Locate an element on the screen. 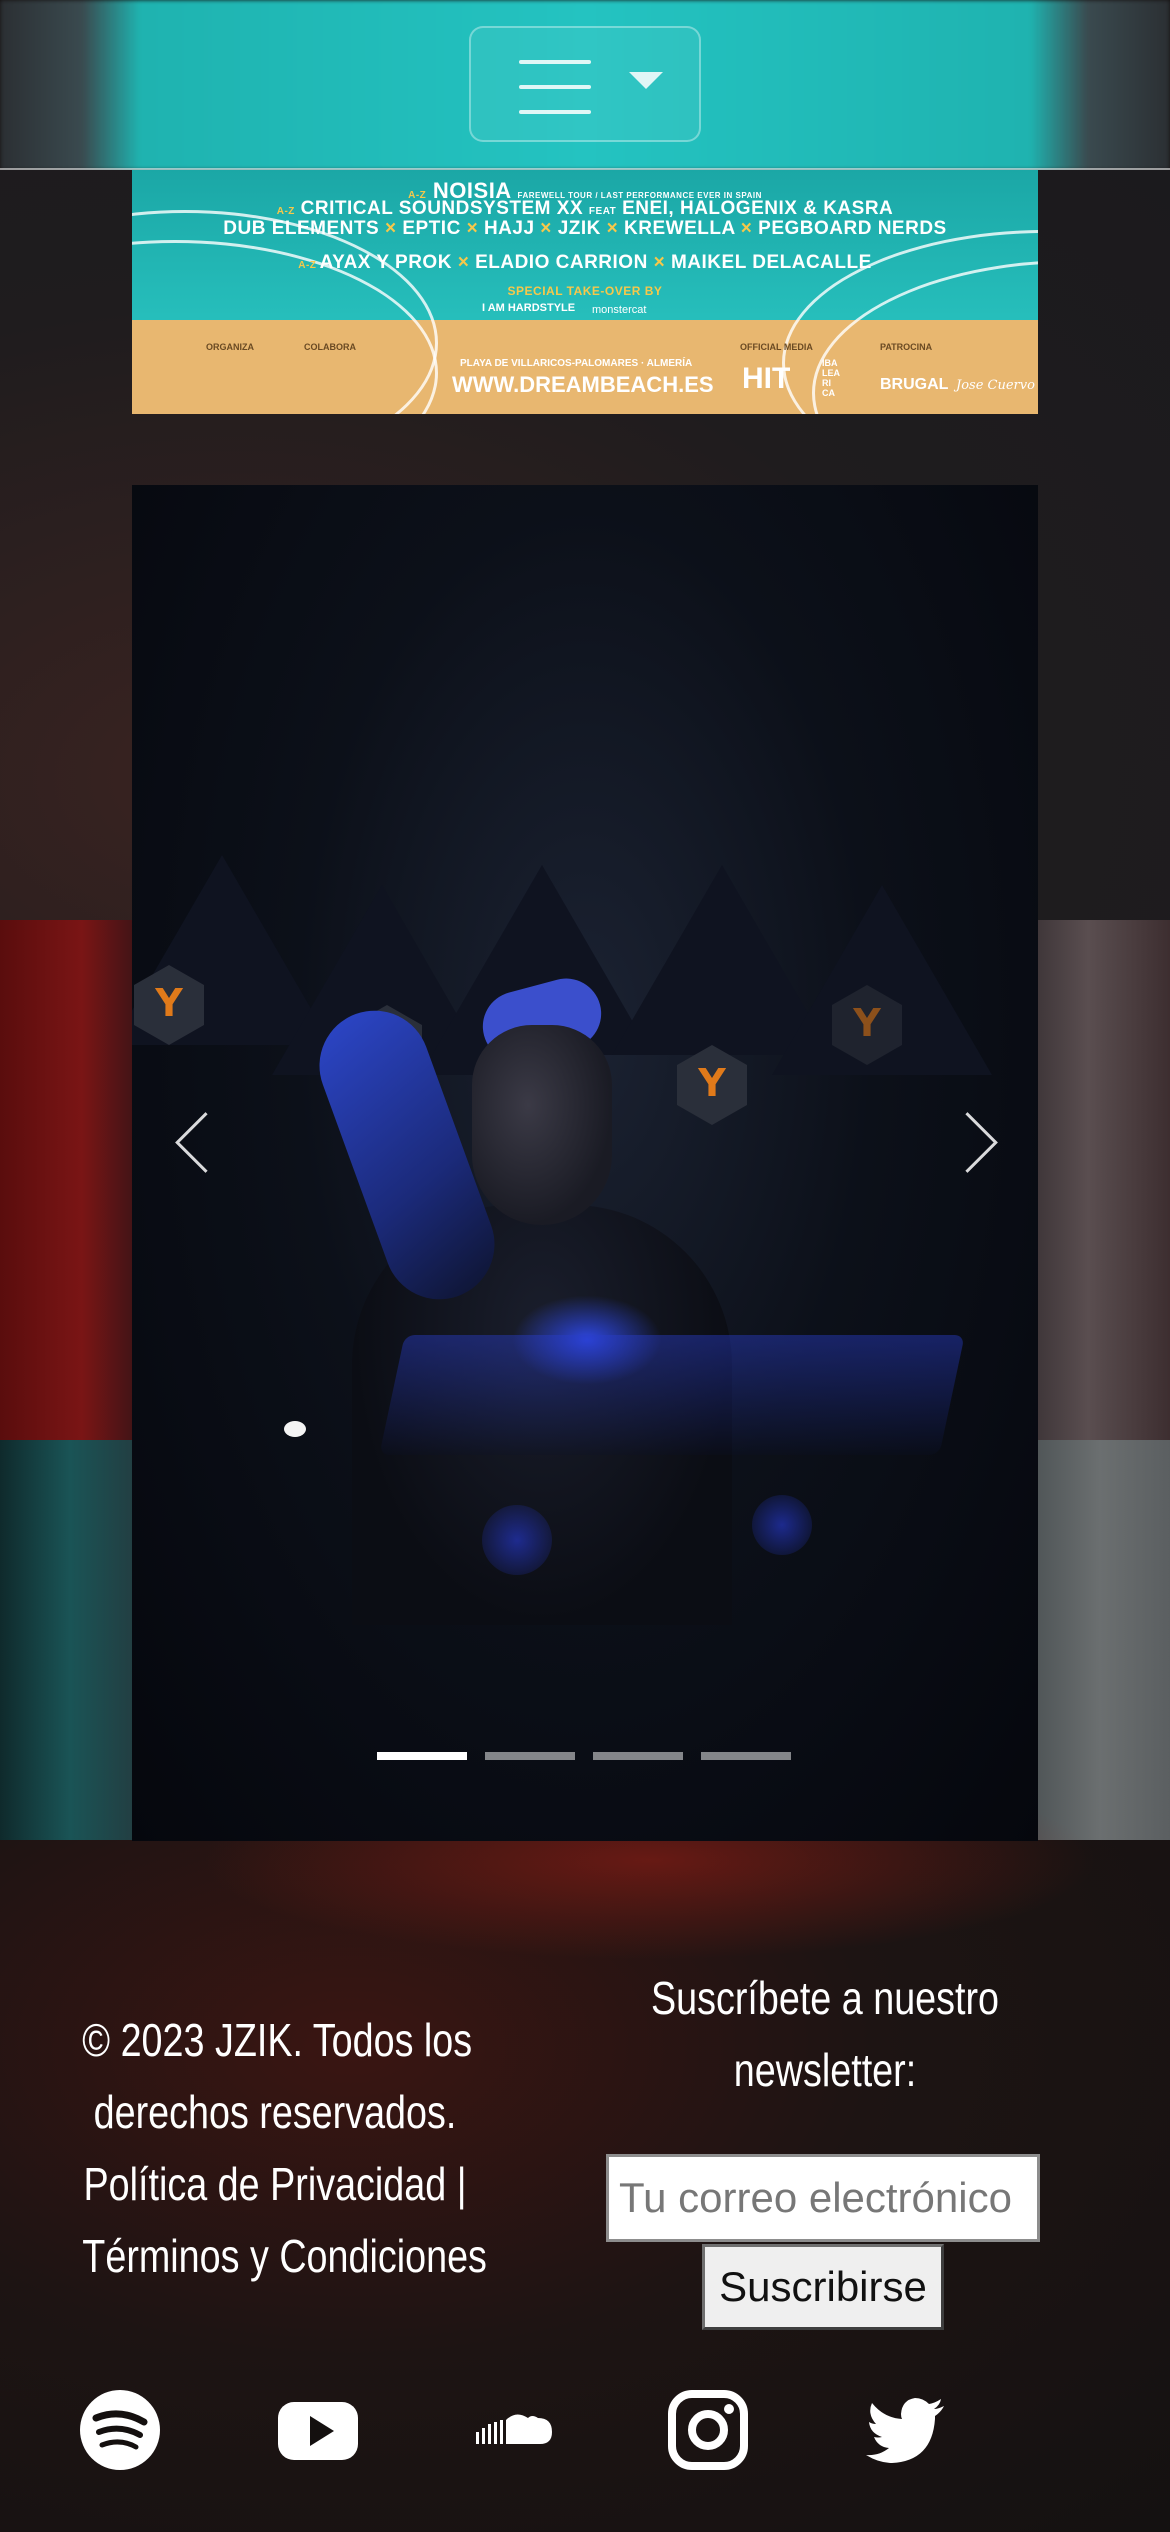 This screenshot has width=1170, height=2532. copyright-text: derechos reservados. is located at coordinates (275, 2112).